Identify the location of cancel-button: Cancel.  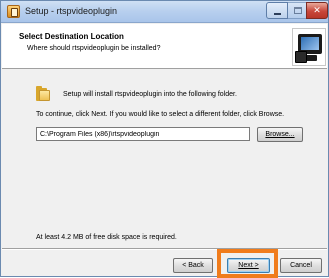
(301, 265).